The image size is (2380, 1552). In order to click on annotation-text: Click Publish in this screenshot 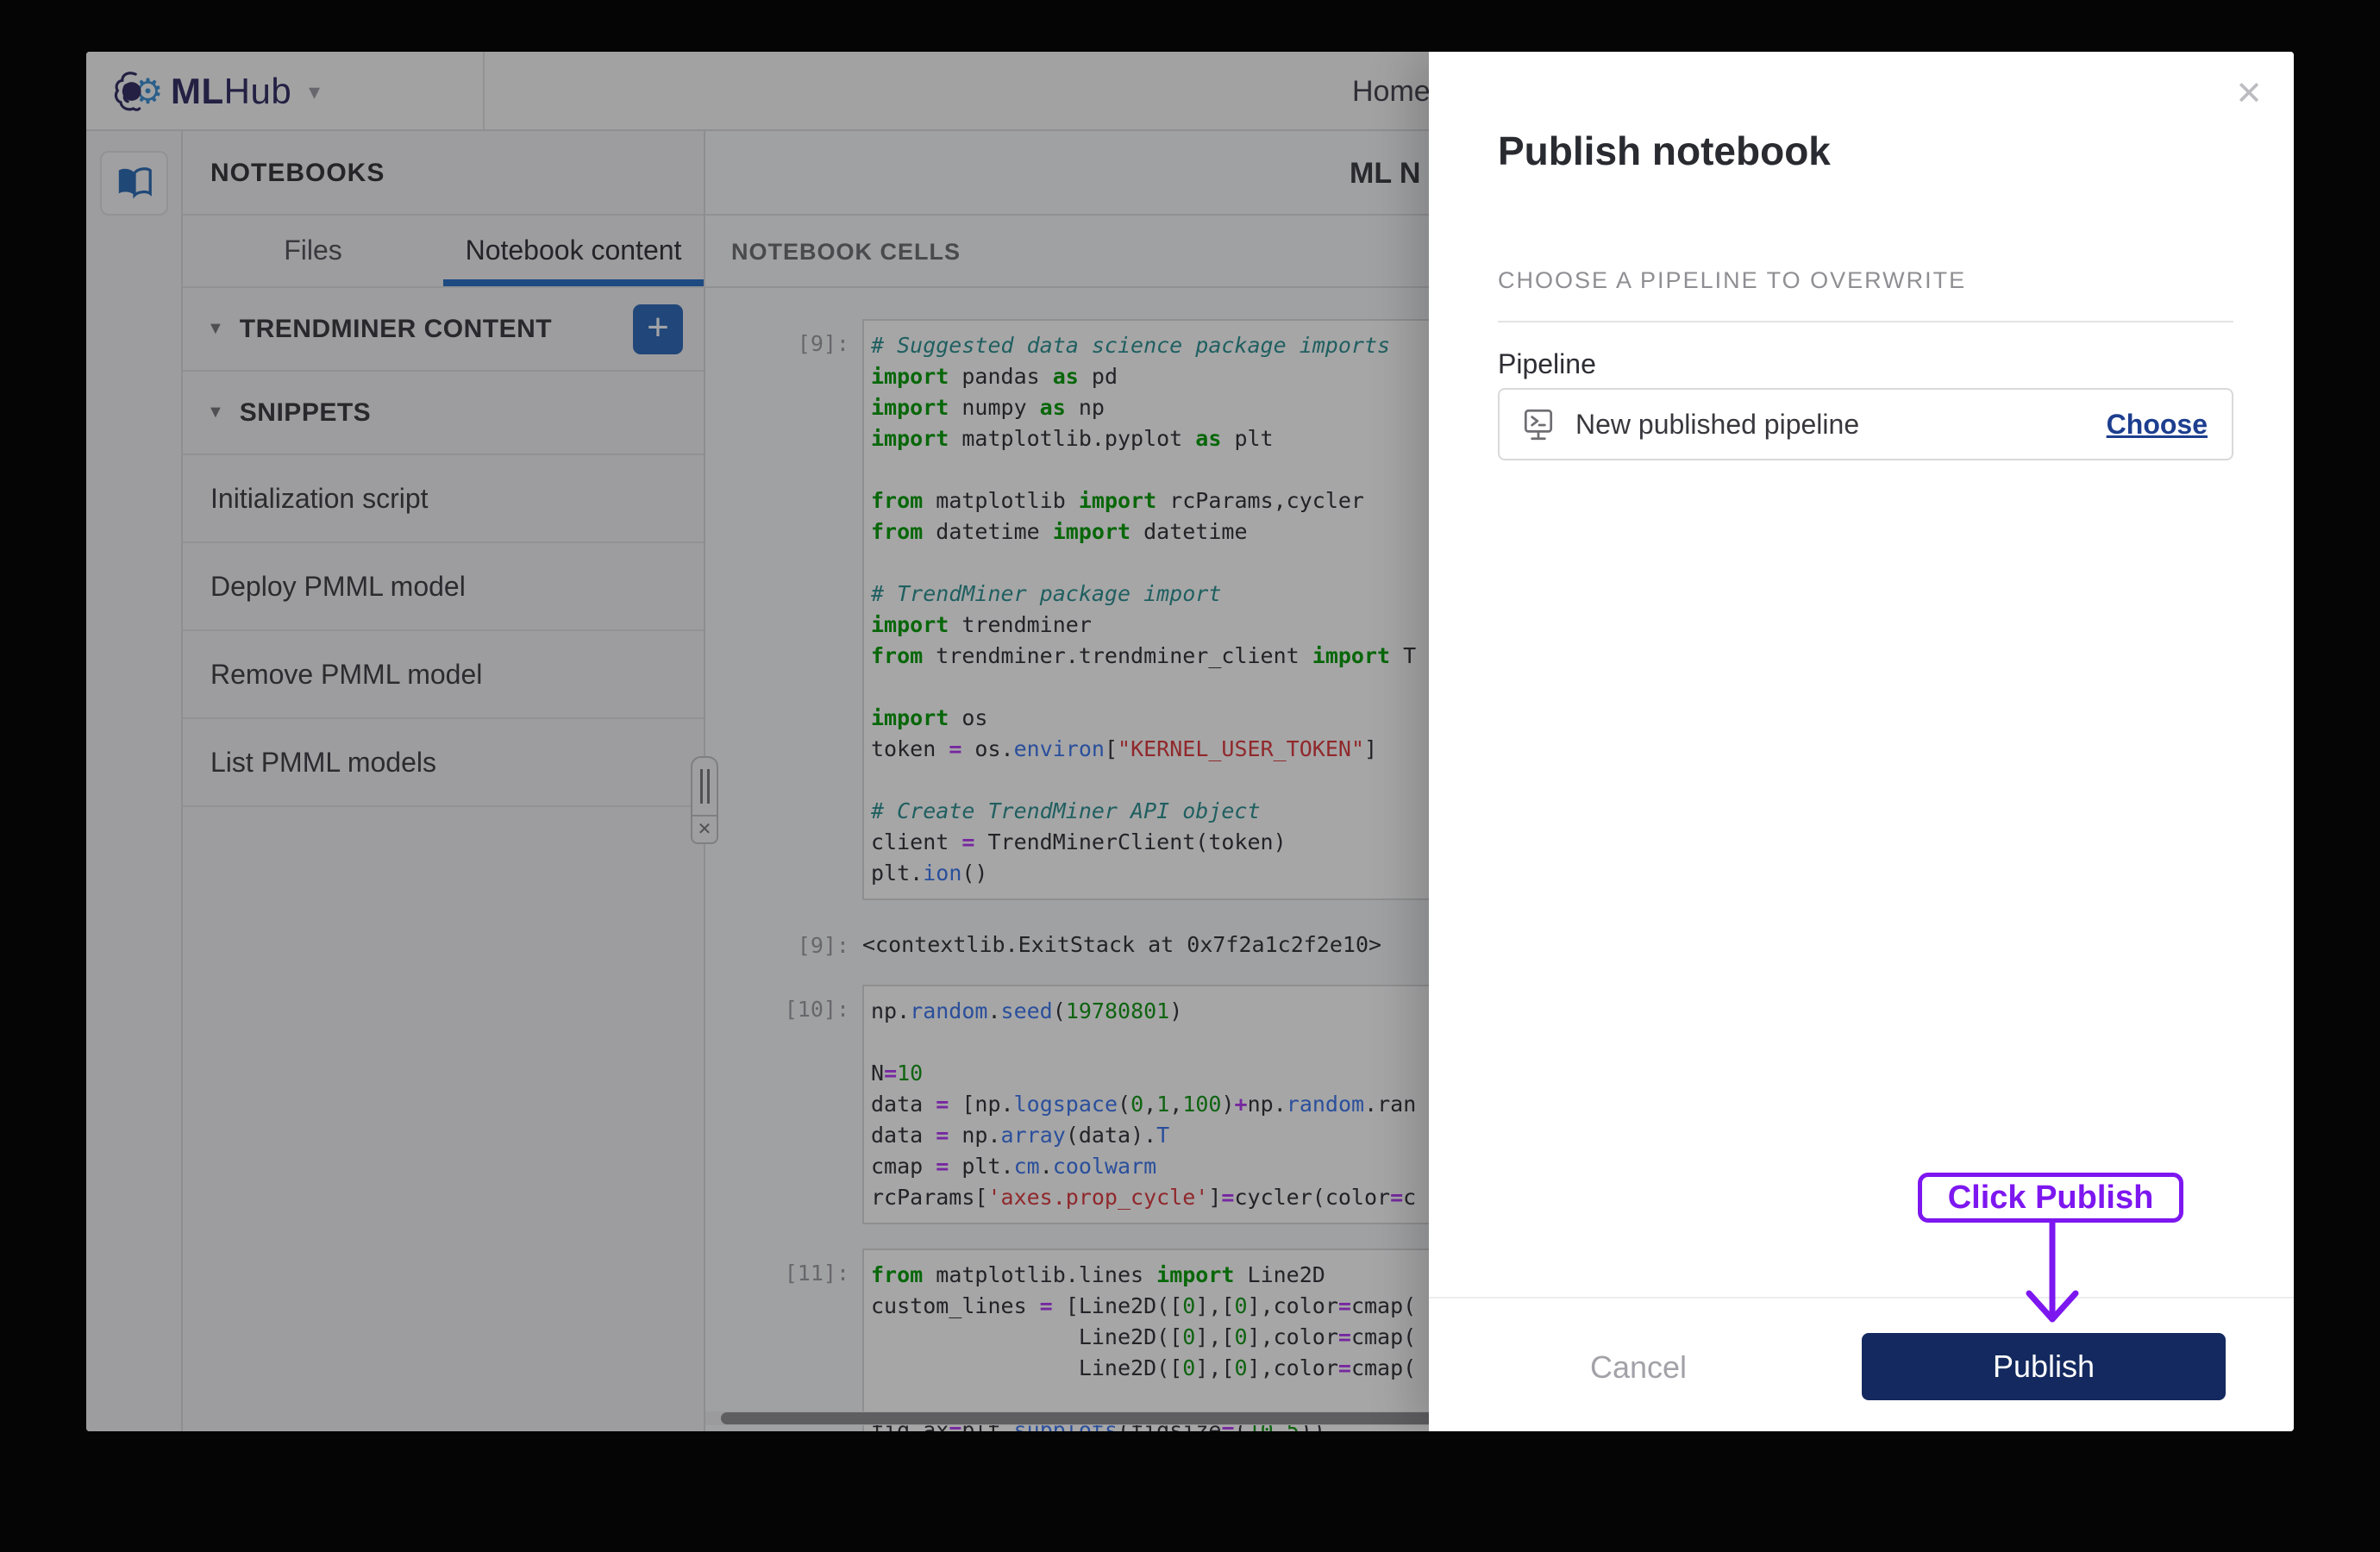, I will do `click(2051, 1197)`.